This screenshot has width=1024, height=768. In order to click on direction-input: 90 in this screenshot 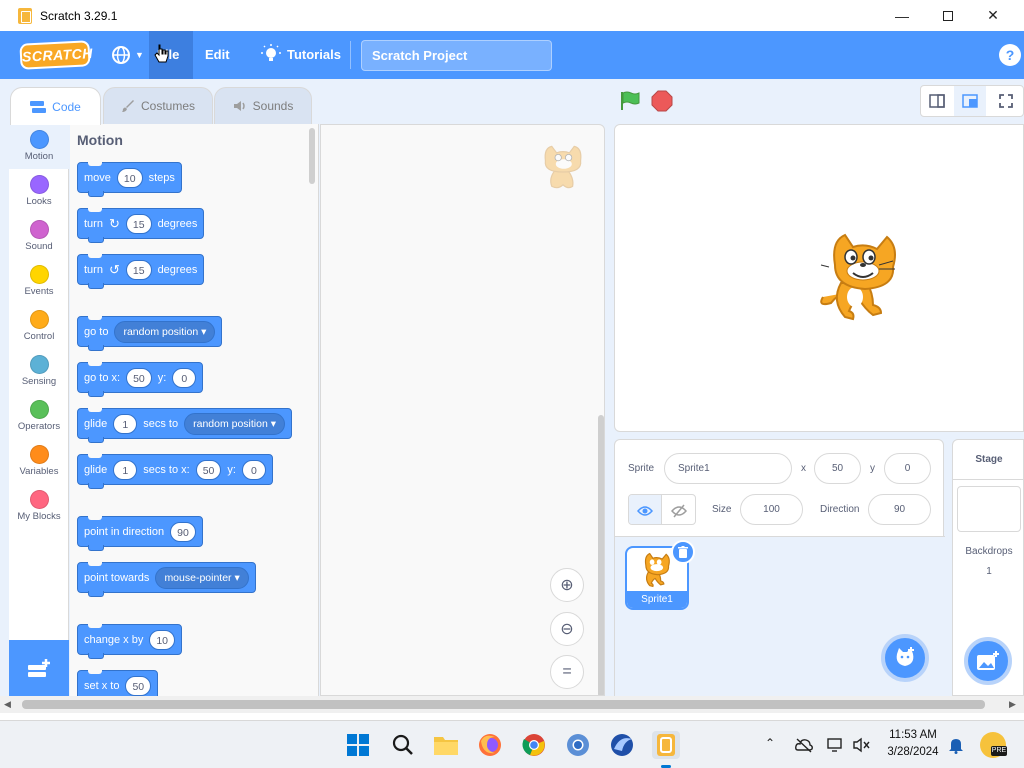, I will do `click(899, 509)`.